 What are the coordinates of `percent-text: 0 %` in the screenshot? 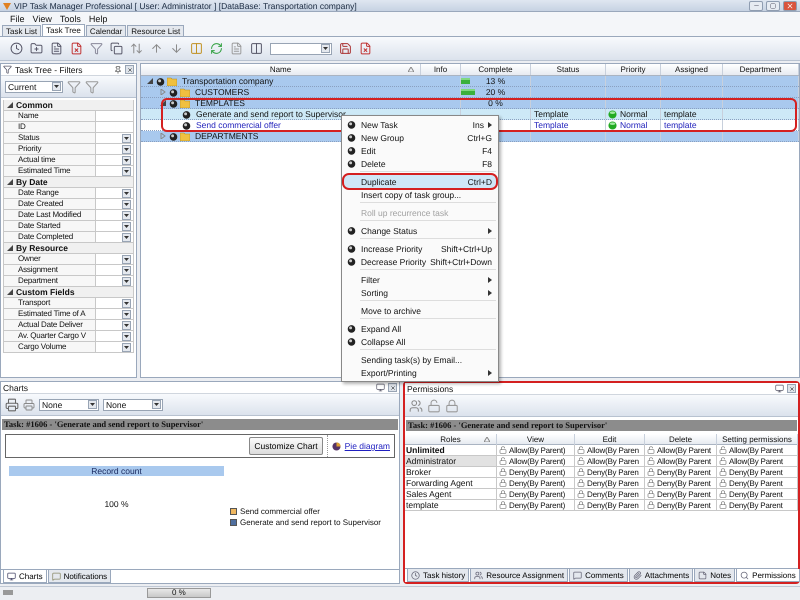 It's located at (495, 103).